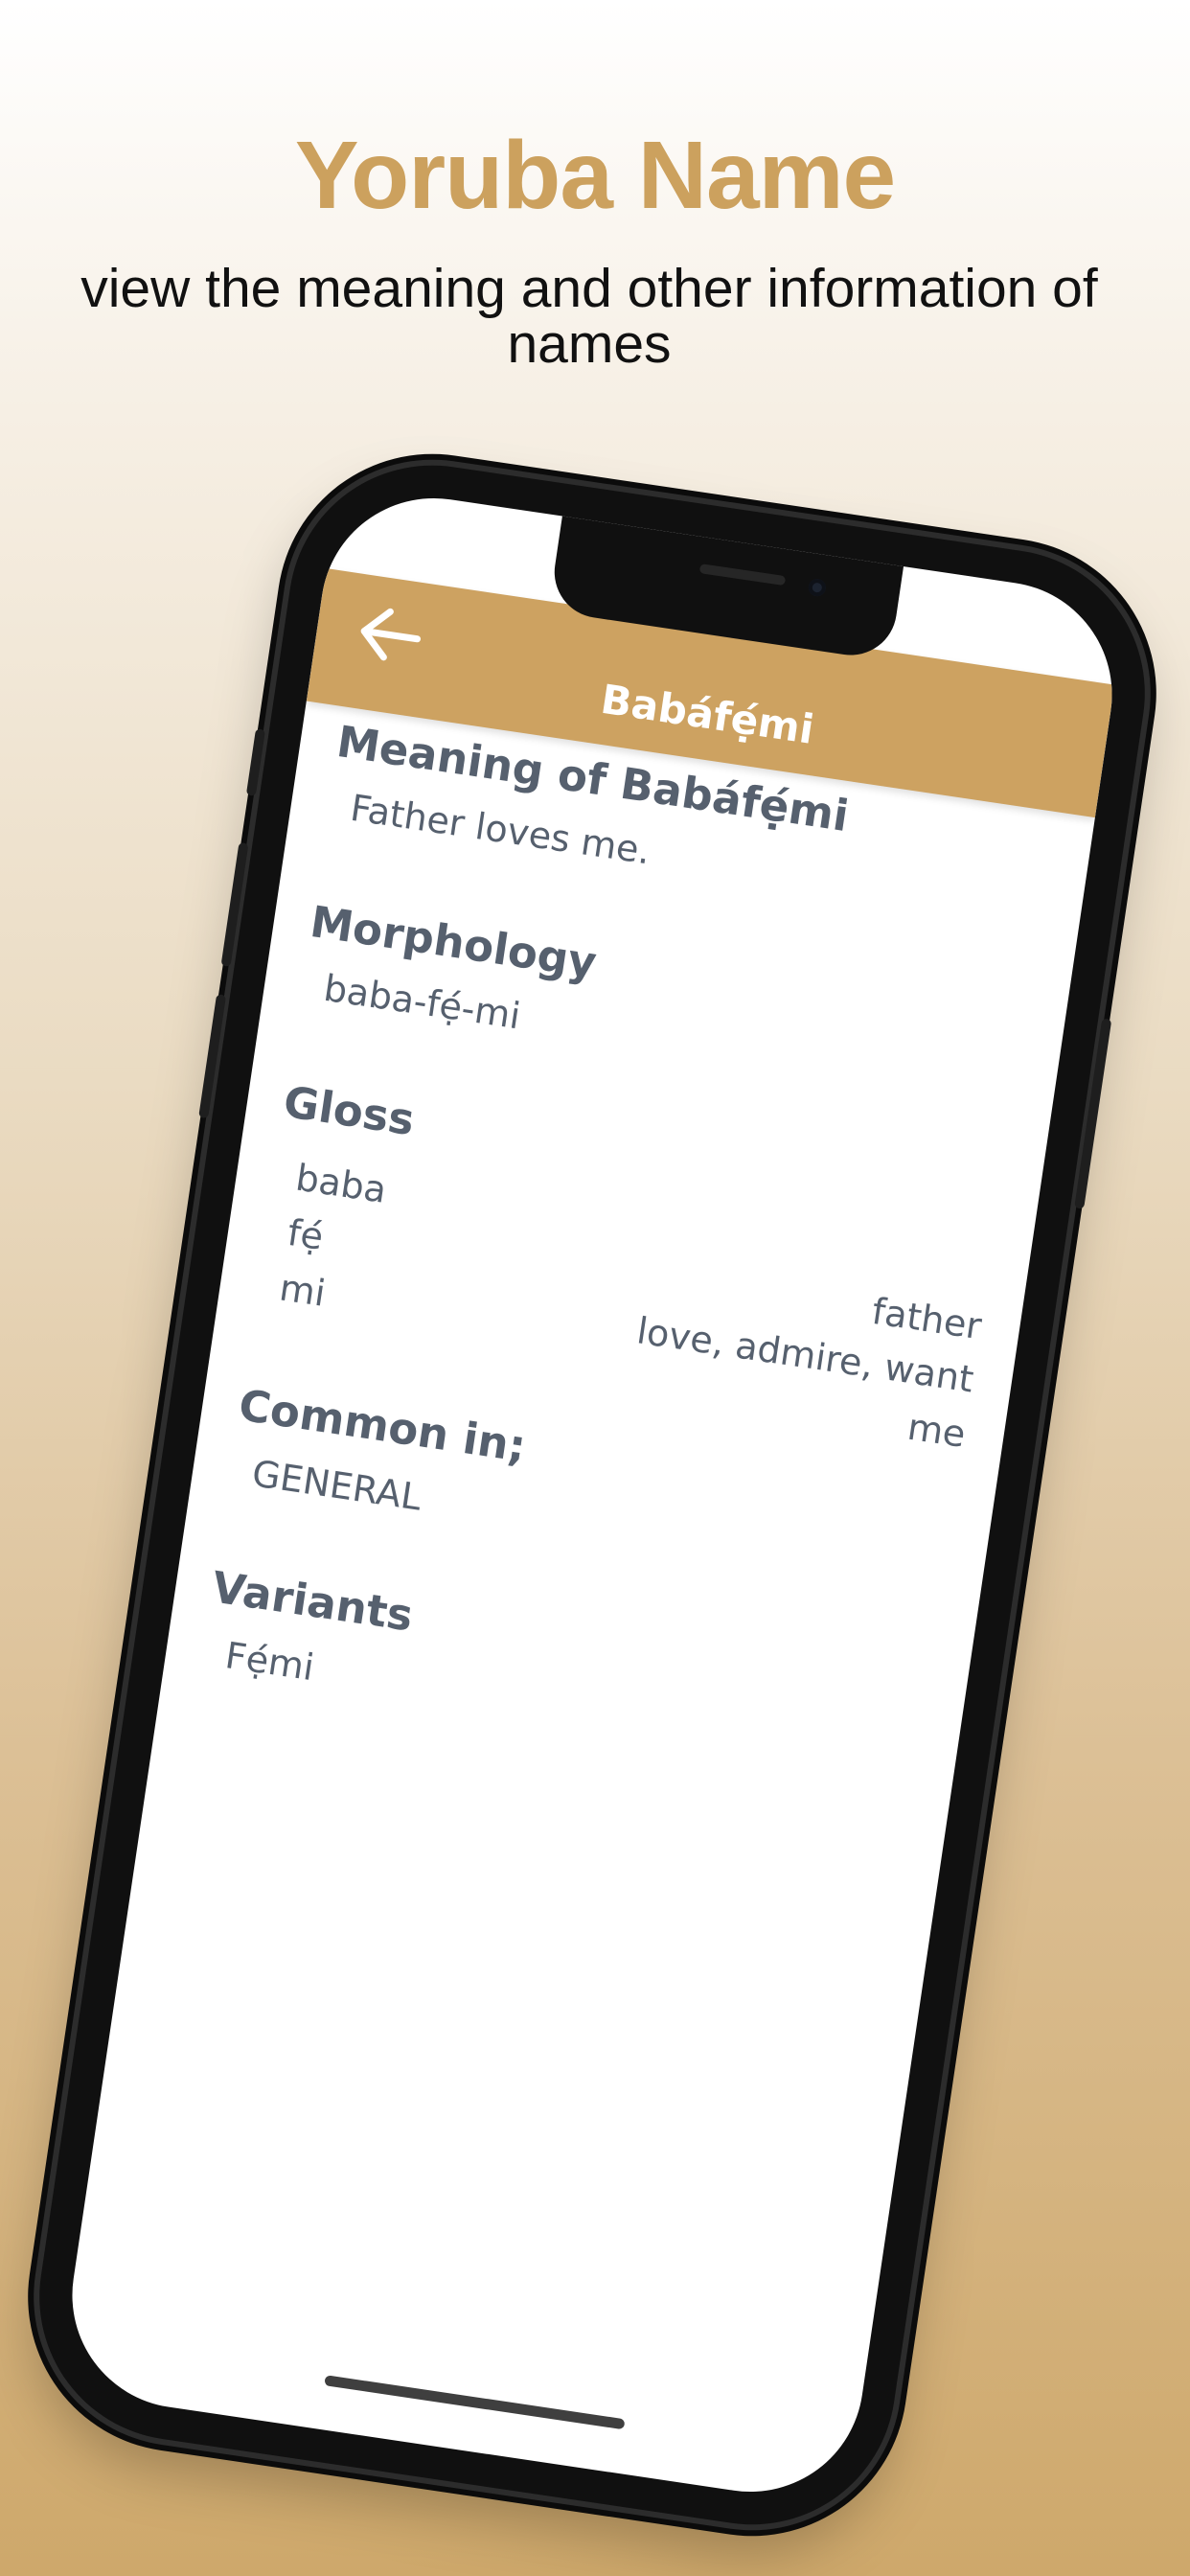 This screenshot has width=1190, height=2576. I want to click on notch-speaker, so click(743, 575).